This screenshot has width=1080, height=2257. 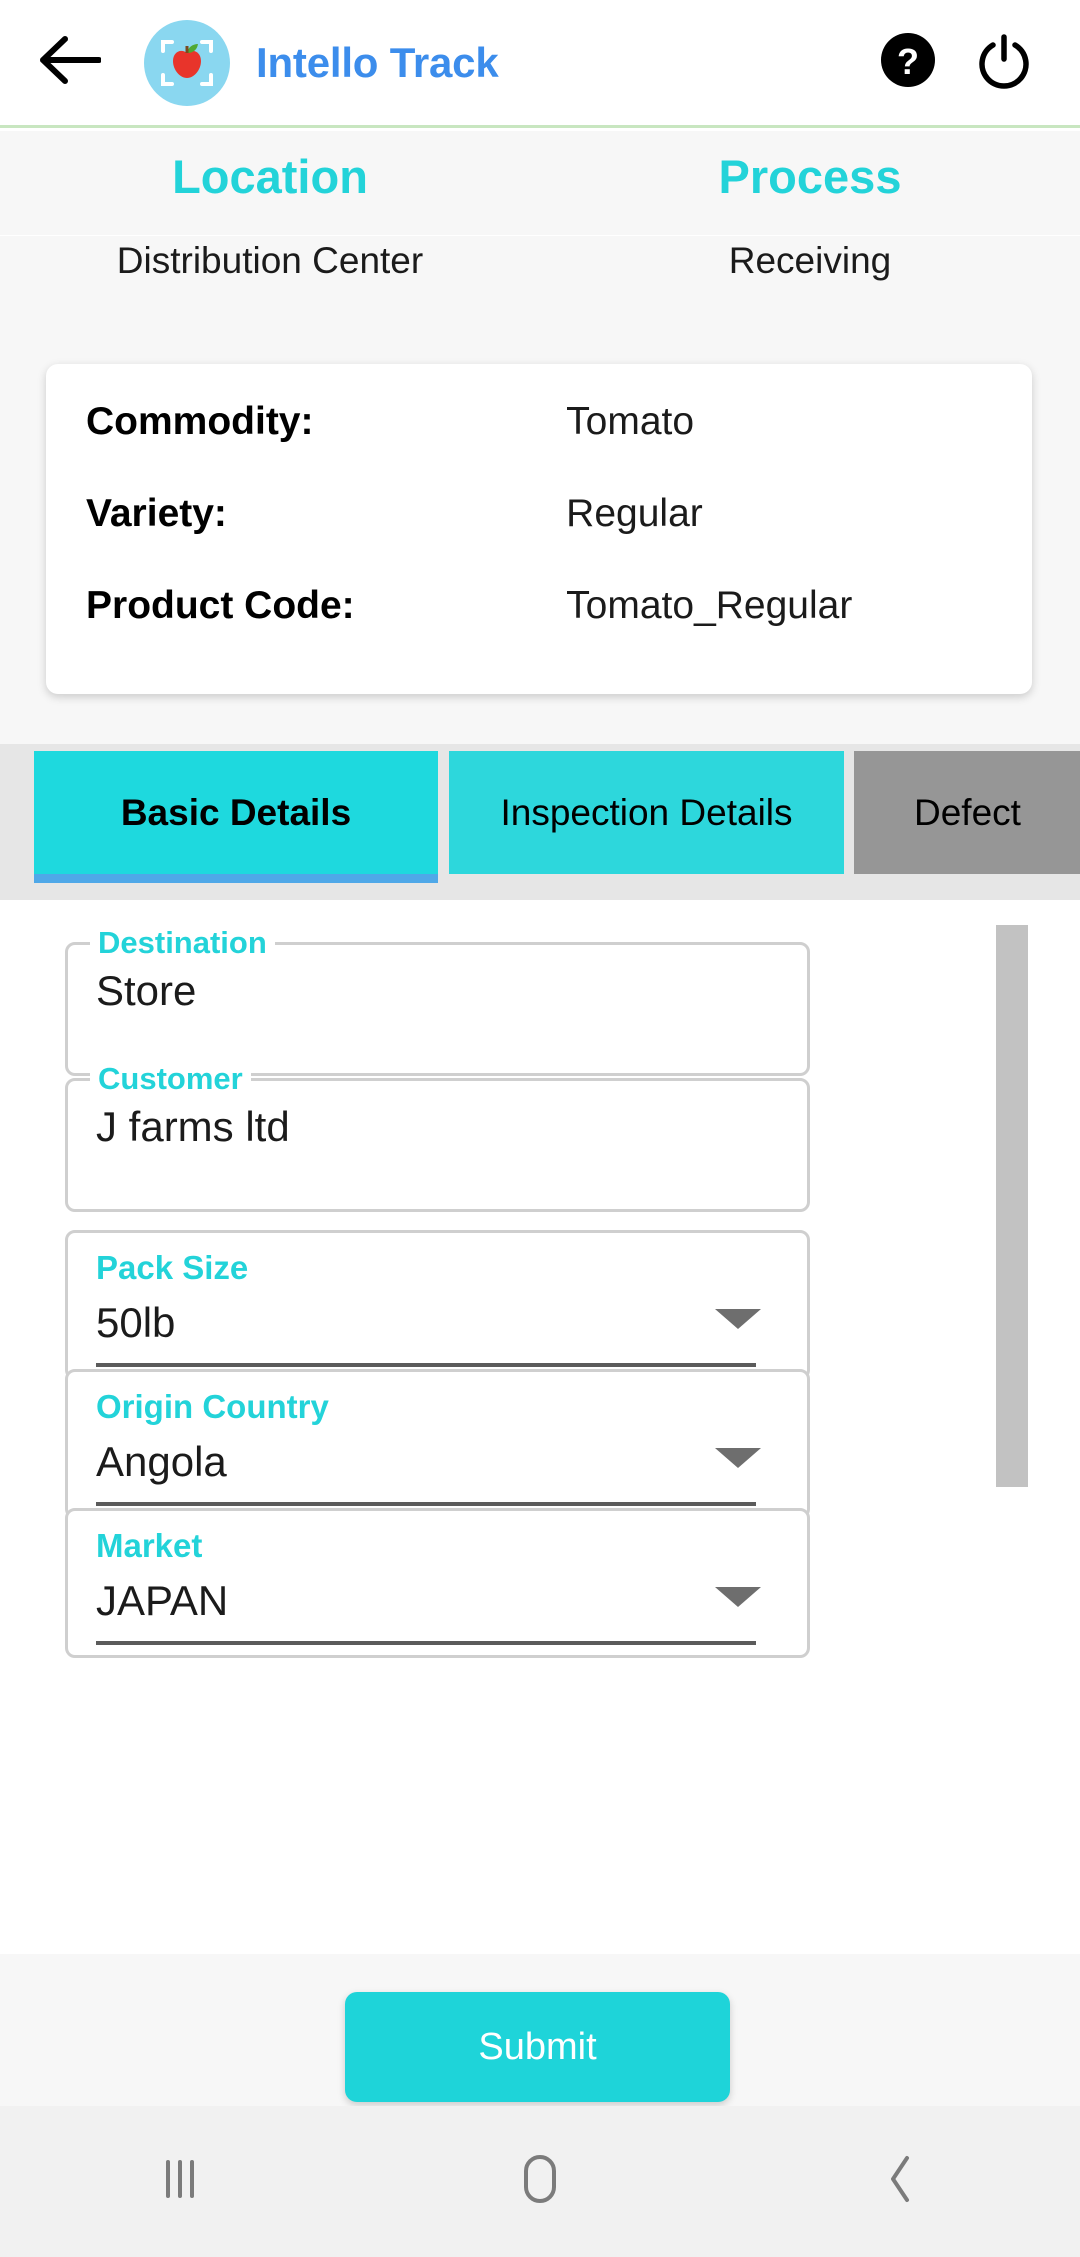 What do you see at coordinates (172, 1267) in the screenshot?
I see `pack-size-label: Pack Size` at bounding box center [172, 1267].